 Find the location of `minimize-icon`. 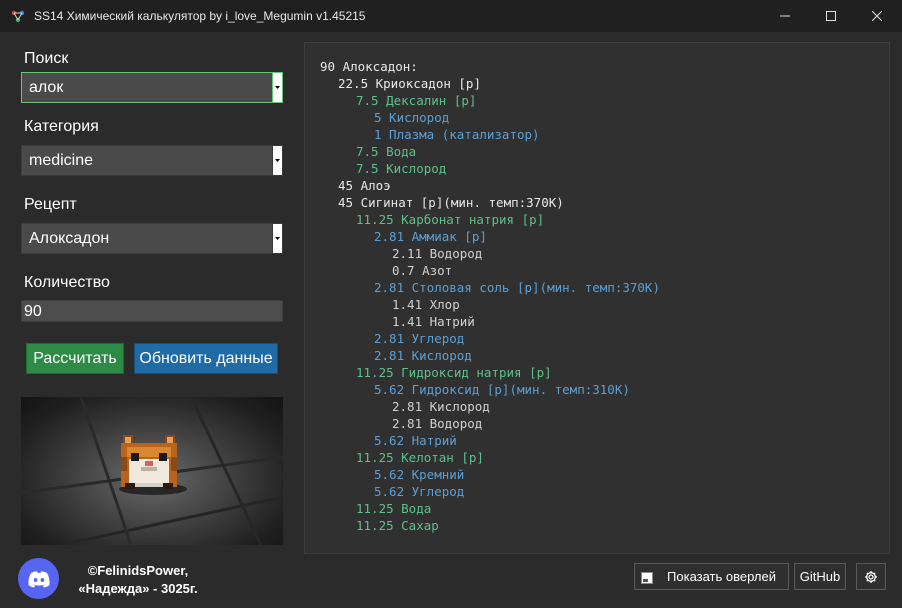

minimize-icon is located at coordinates (785, 16).